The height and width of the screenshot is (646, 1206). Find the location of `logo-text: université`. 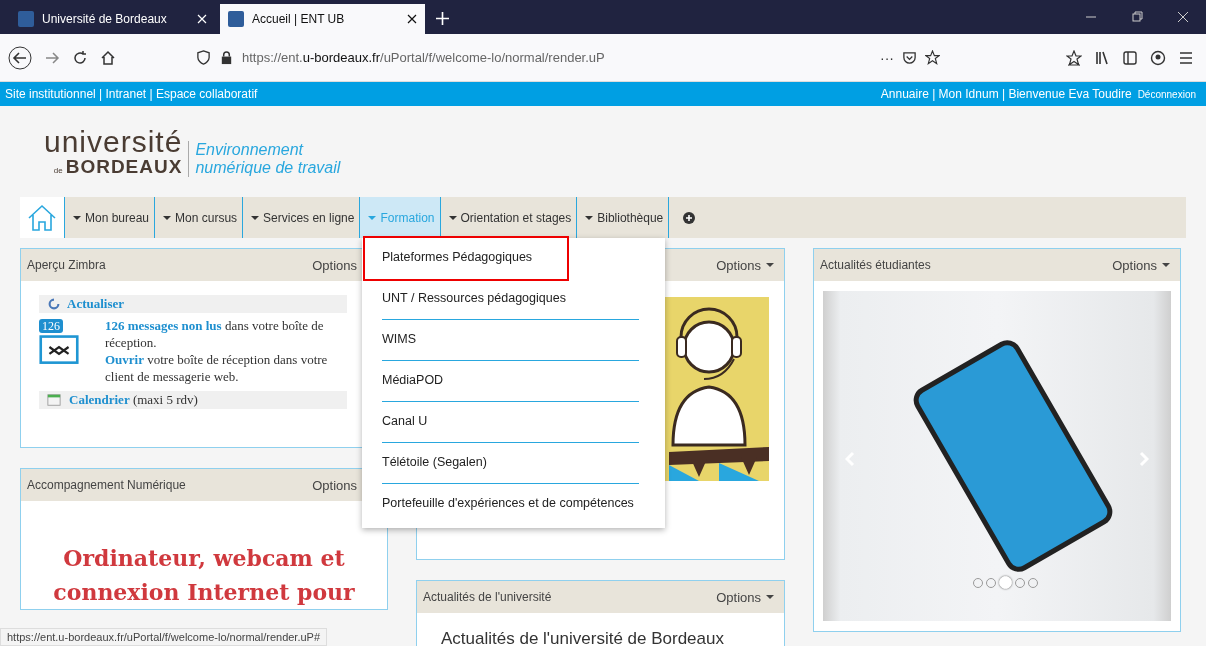

logo-text: université is located at coordinates (113, 142).